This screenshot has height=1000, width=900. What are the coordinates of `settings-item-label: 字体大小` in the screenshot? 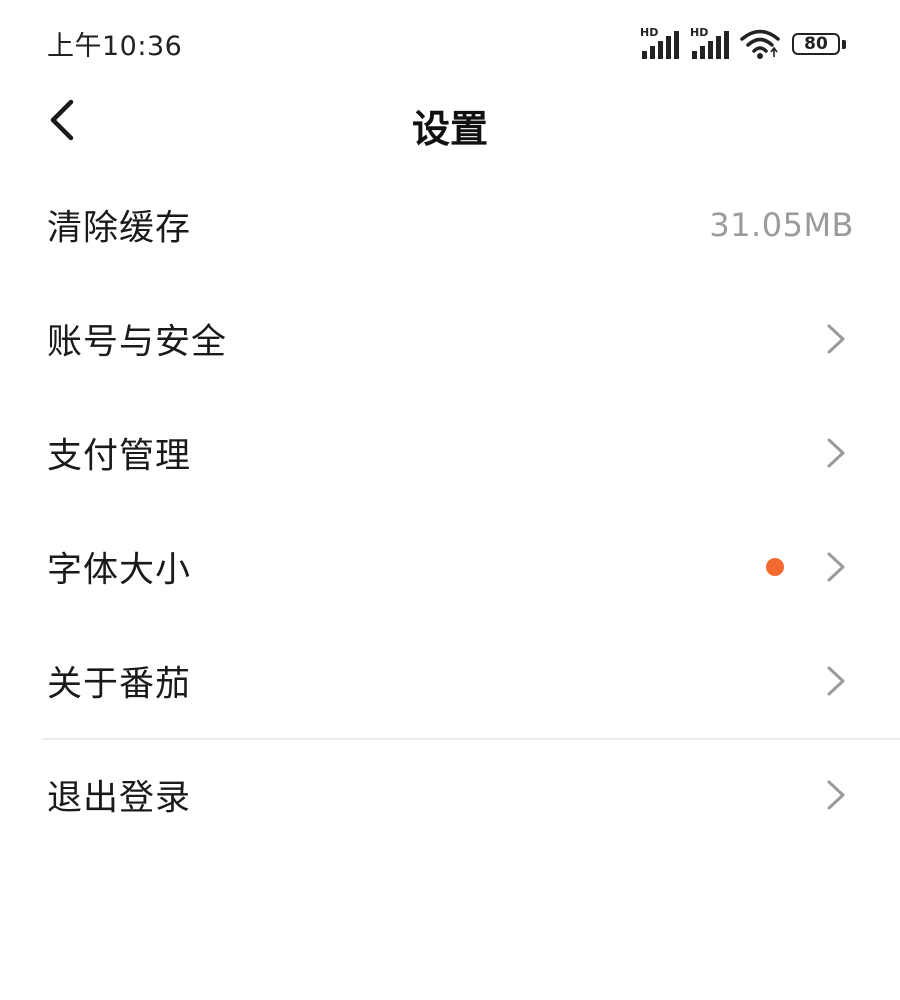 It's located at (119, 570).